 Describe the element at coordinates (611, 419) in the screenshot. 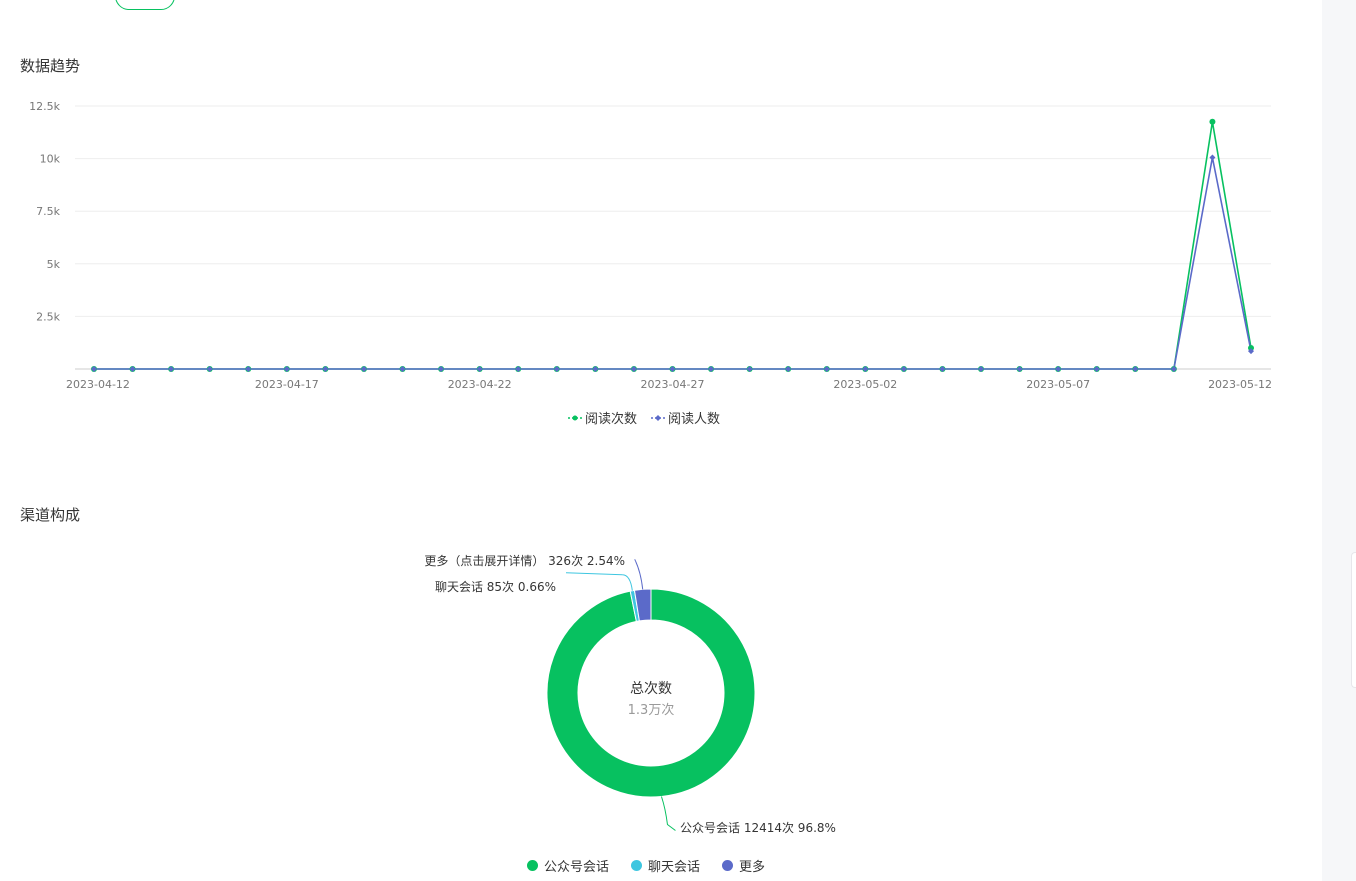

I see `legend-label: 阅读次数` at that location.